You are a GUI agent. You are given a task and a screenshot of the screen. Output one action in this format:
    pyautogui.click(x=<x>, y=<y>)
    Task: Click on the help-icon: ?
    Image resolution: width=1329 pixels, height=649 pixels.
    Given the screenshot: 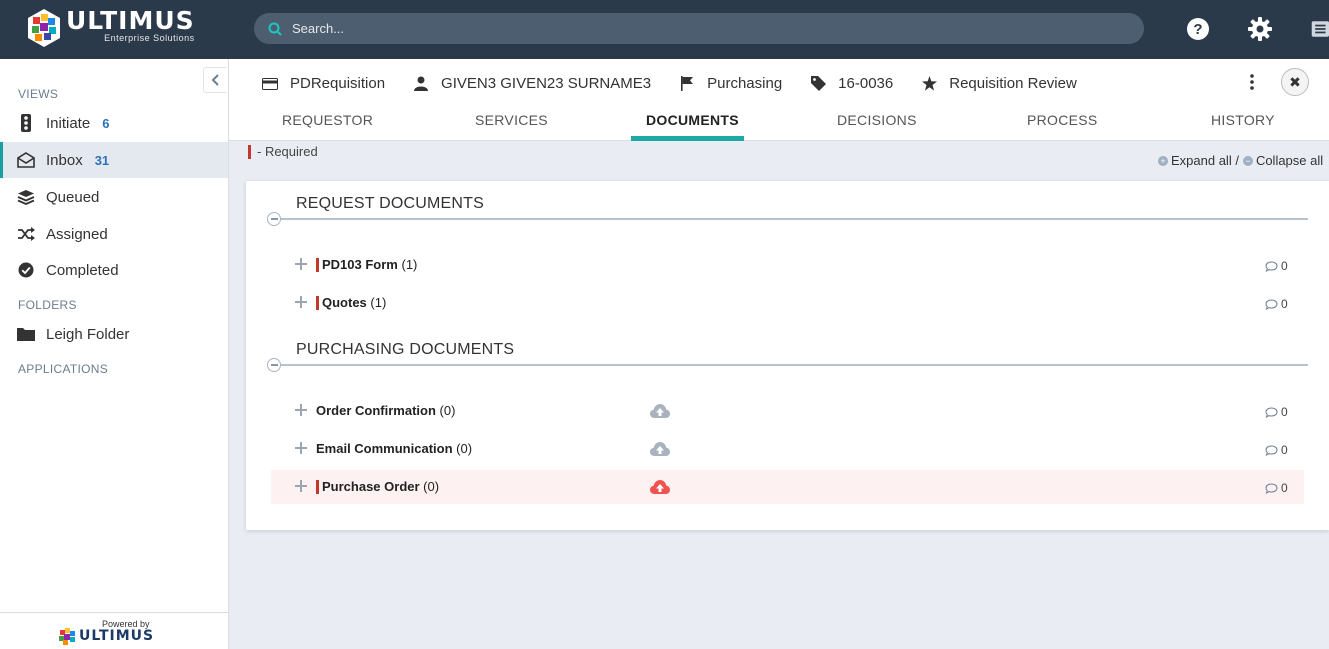 What is the action you would take?
    pyautogui.click(x=1198, y=29)
    